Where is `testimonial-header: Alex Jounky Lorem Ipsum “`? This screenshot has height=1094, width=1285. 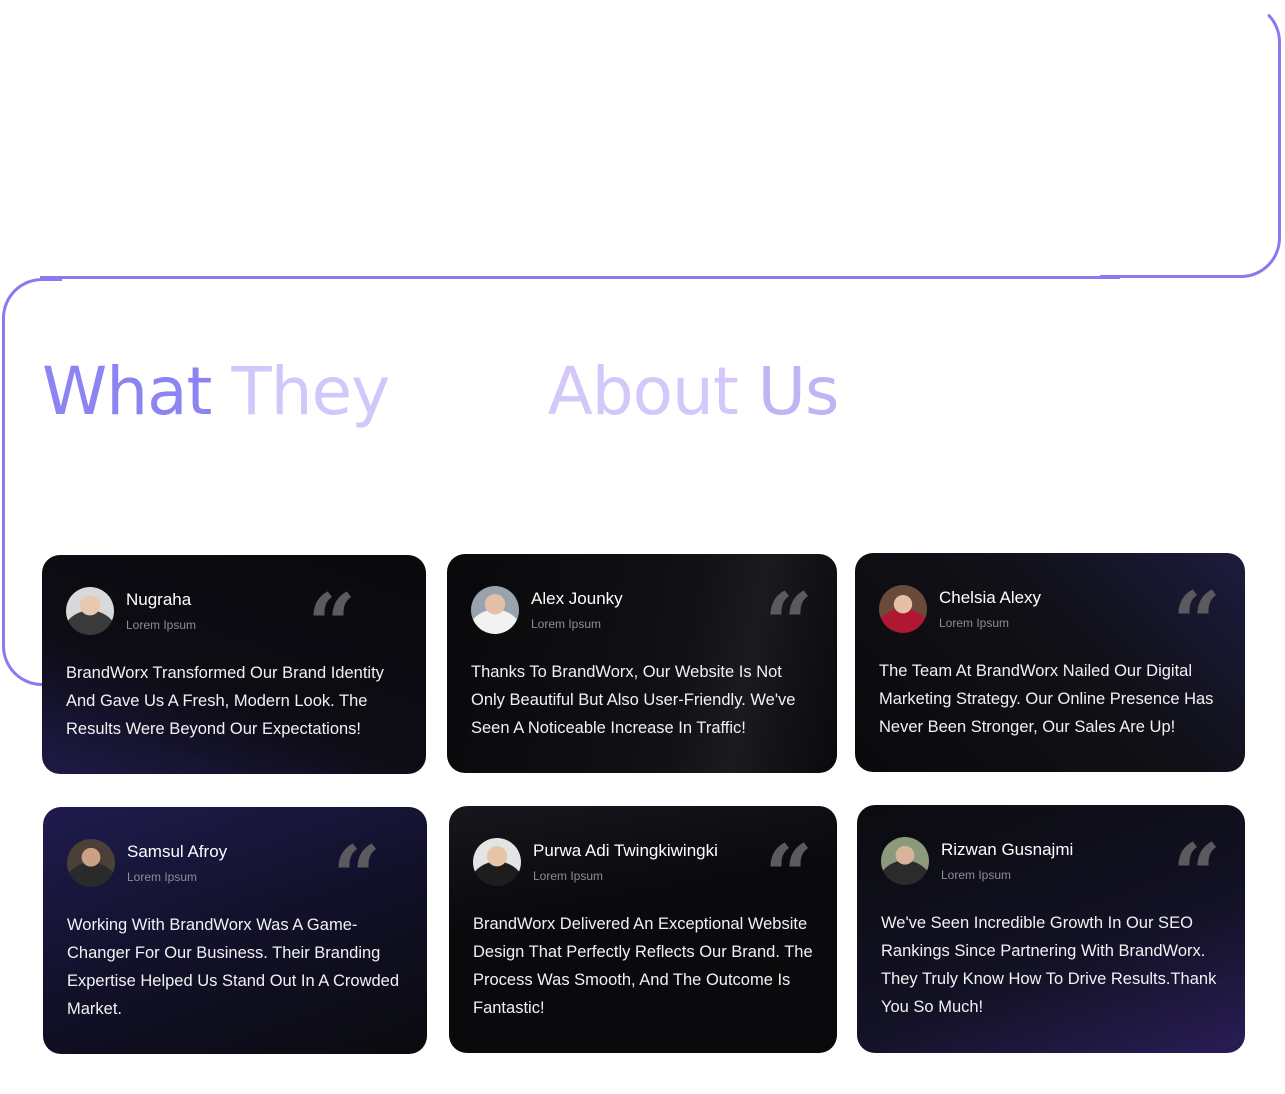 testimonial-header: Alex Jounky Lorem Ipsum “ is located at coordinates (642, 624).